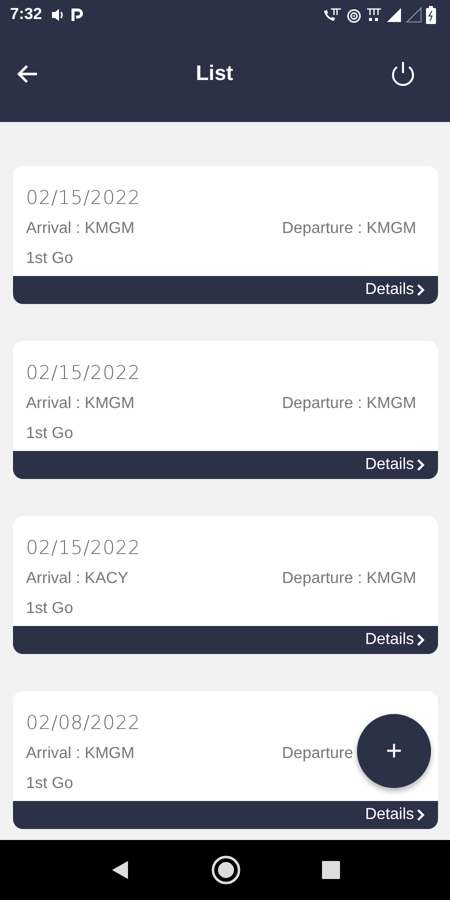 This screenshot has width=450, height=900. What do you see at coordinates (374, 15) in the screenshot?
I see `lte-icon` at bounding box center [374, 15].